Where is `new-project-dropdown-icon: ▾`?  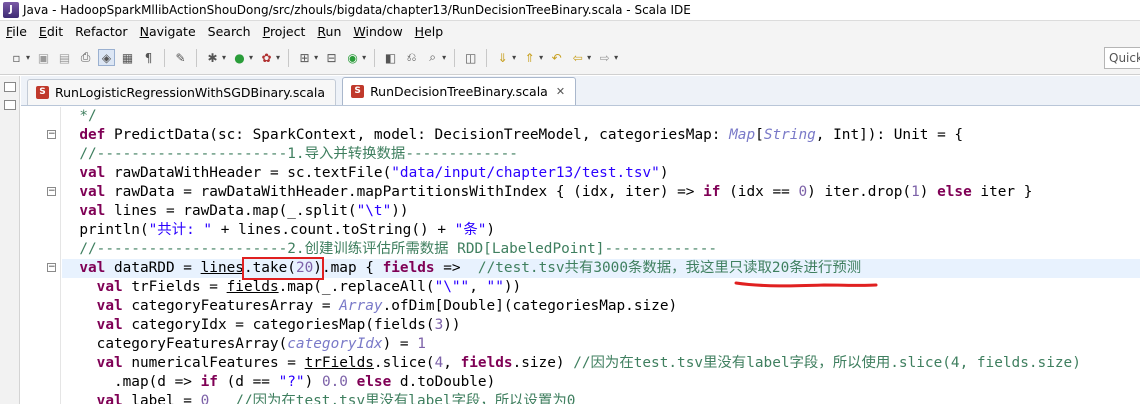 new-project-dropdown-icon: ▾ is located at coordinates (316, 57).